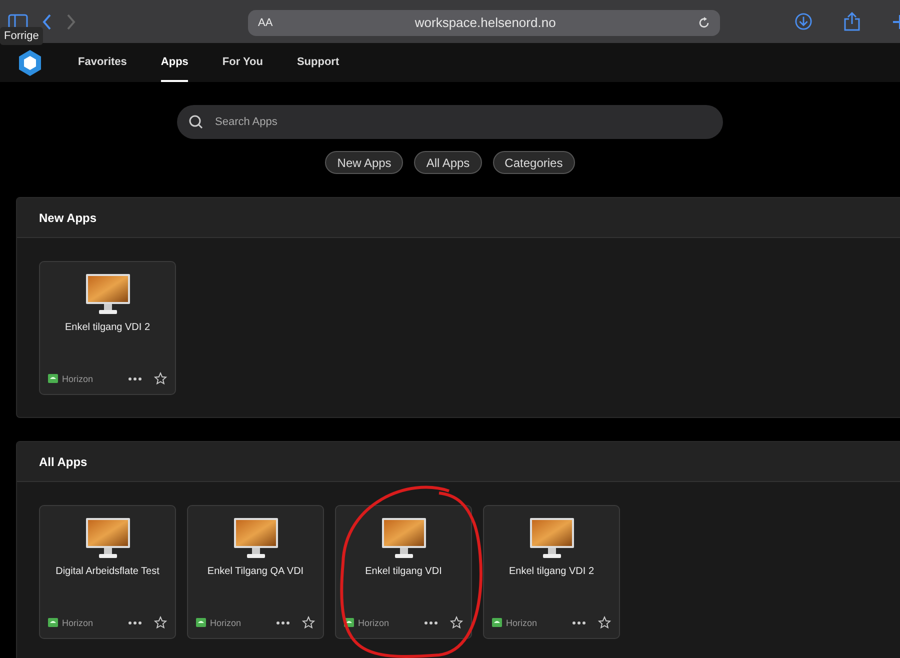  I want to click on nav-tab: For You, so click(242, 62).